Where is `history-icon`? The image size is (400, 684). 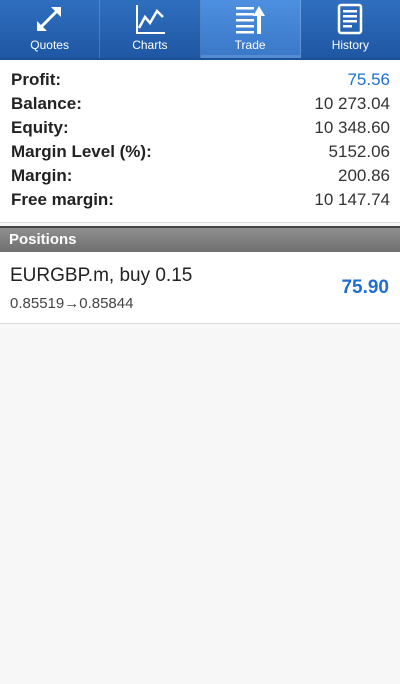
history-icon is located at coordinates (350, 19).